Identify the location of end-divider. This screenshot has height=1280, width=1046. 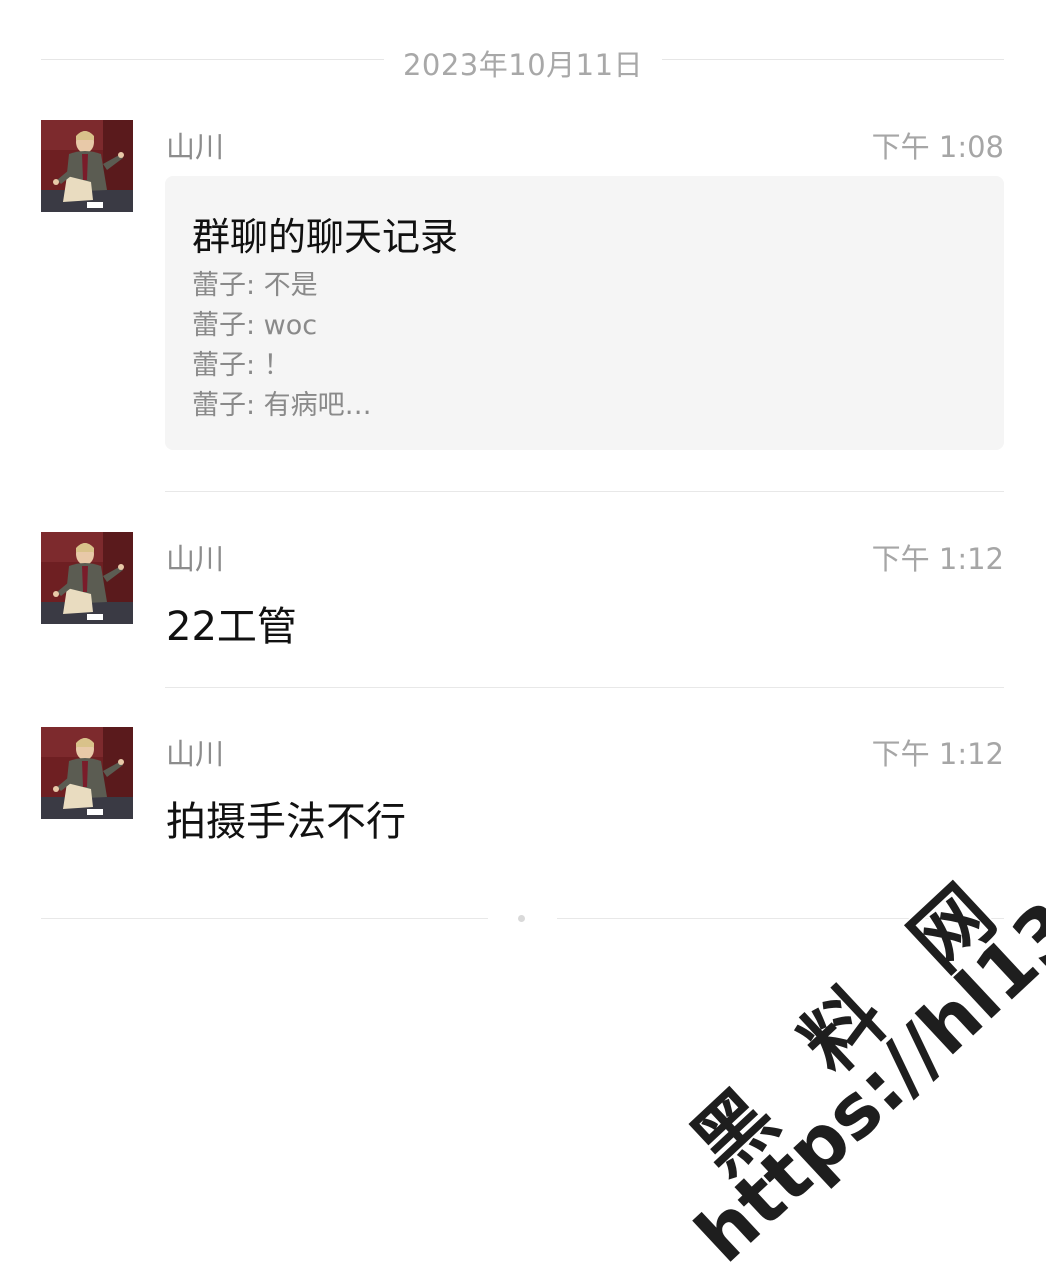
(522, 919).